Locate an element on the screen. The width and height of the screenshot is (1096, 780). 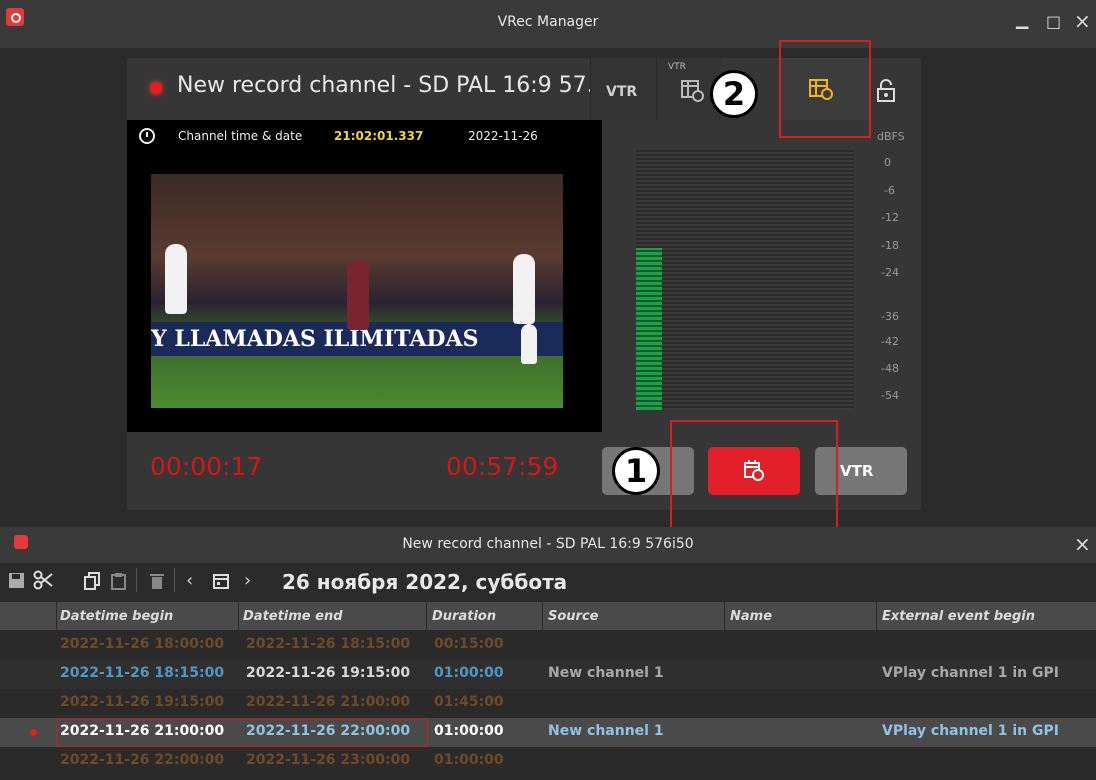
delete-icon is located at coordinates (157, 581).